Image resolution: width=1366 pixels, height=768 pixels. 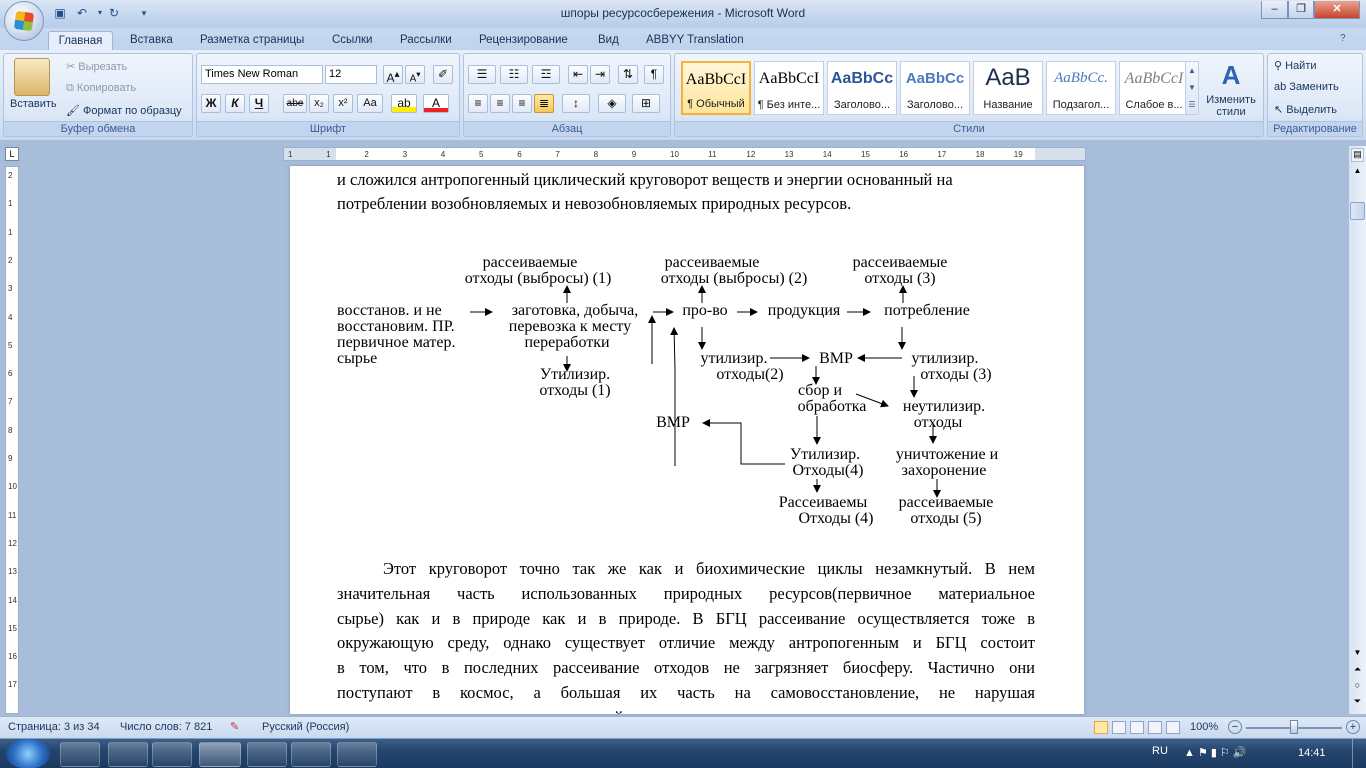 What do you see at coordinates (1312, 753) in the screenshot?
I see `clock: 14:41` at bounding box center [1312, 753].